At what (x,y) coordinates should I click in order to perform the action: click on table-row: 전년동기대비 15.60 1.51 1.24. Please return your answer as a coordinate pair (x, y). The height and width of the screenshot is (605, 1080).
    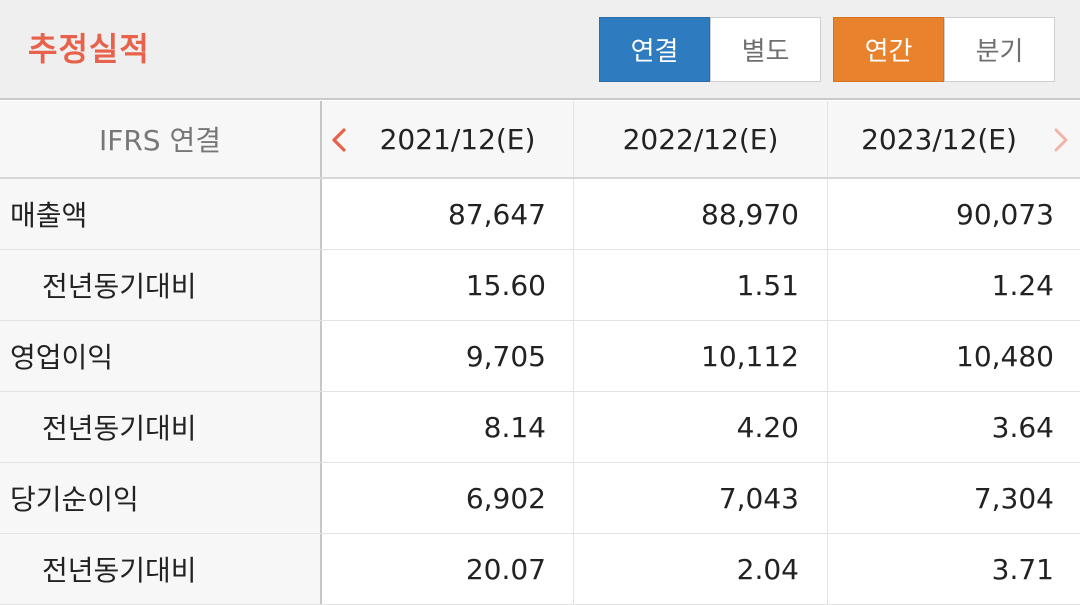
    Looking at the image, I should click on (540, 285).